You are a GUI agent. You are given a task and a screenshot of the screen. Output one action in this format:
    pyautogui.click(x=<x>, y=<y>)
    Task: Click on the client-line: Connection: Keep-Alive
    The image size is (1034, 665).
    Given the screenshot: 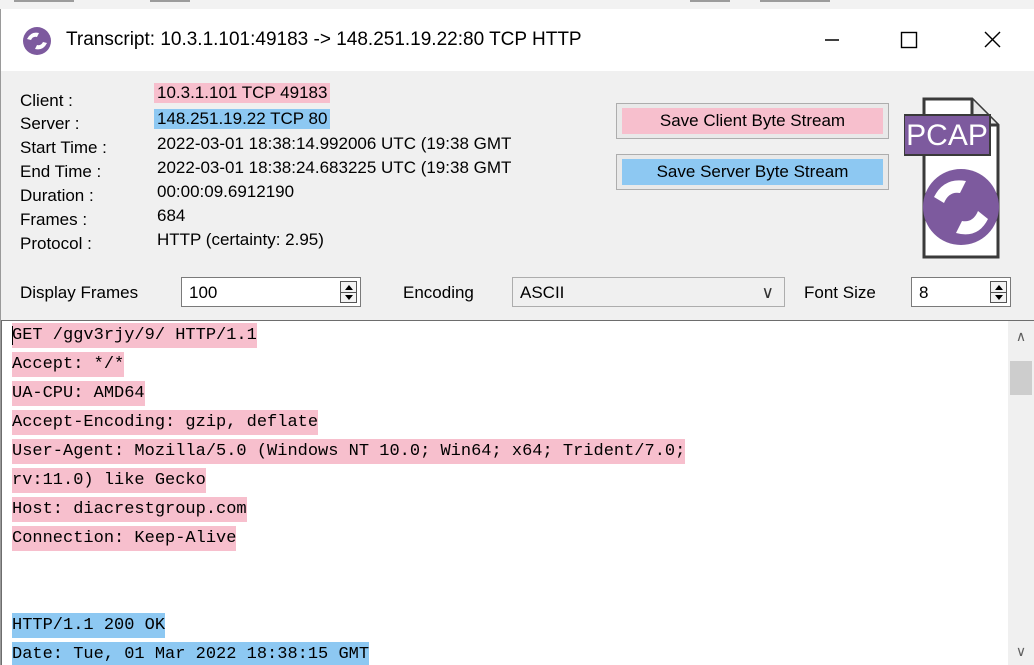 What is the action you would take?
    pyautogui.click(x=509, y=538)
    